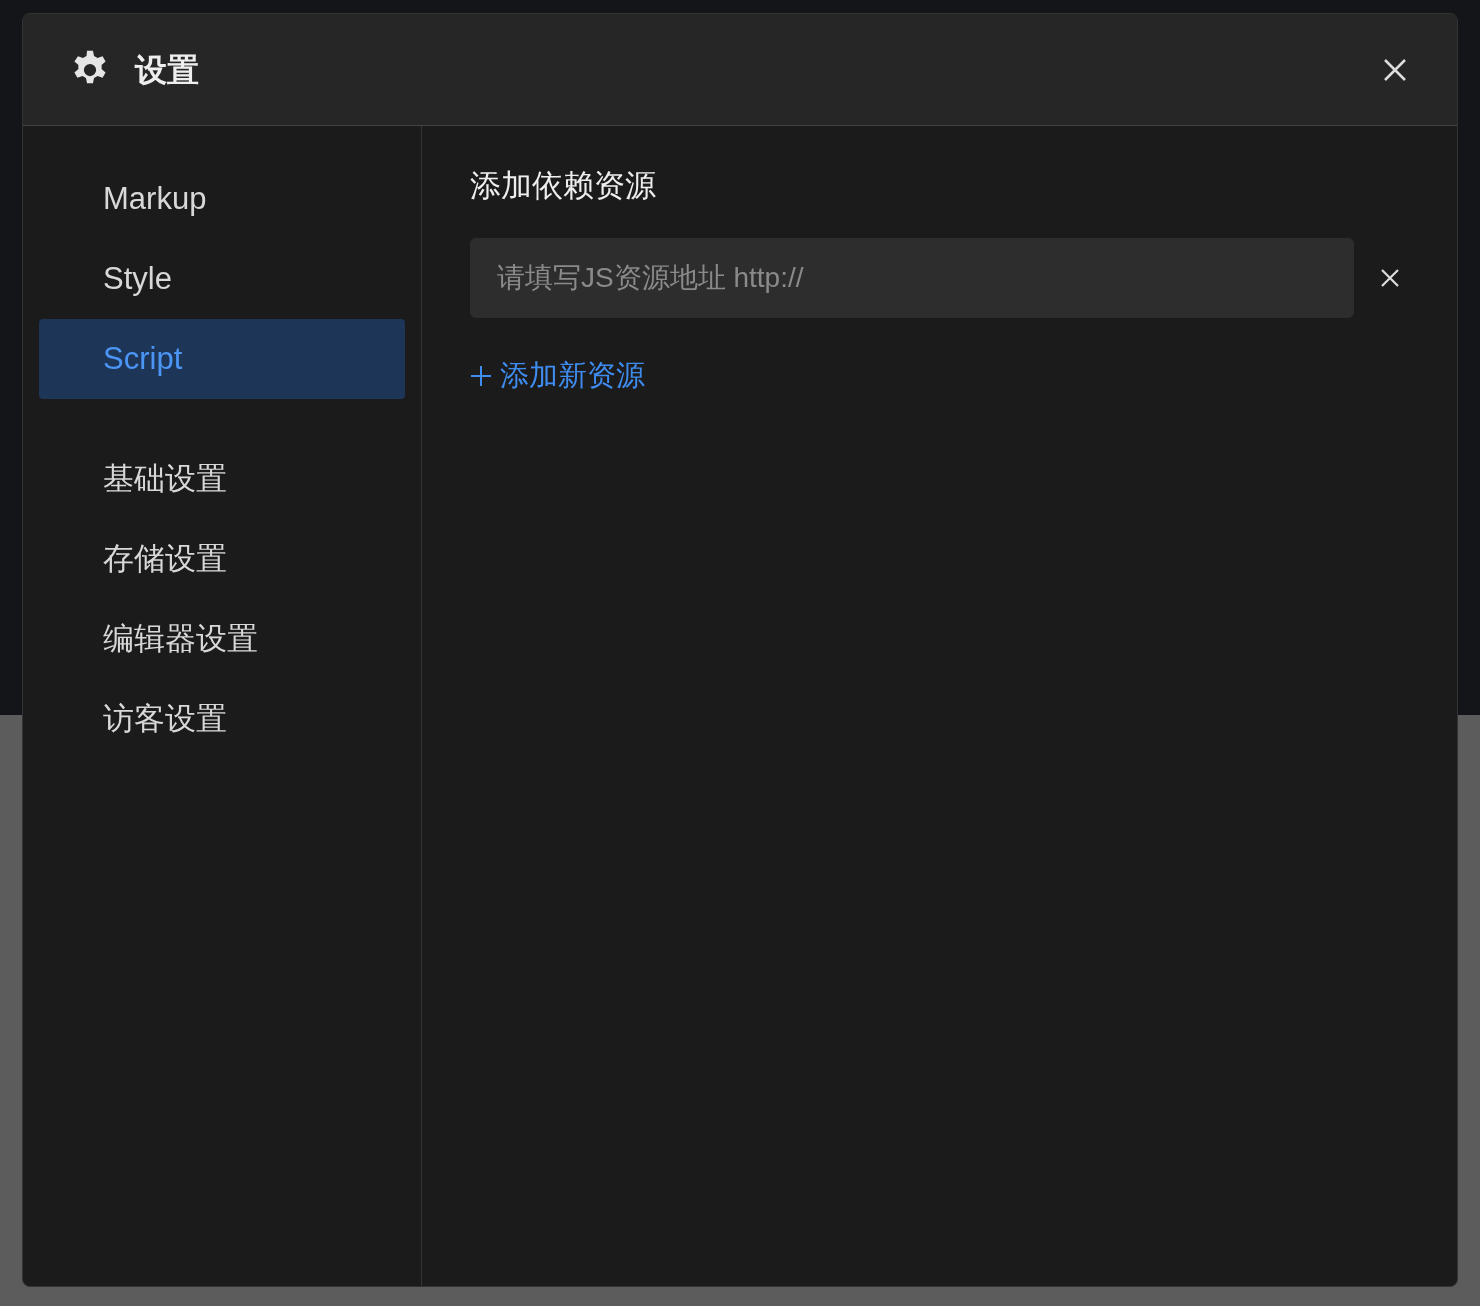  I want to click on sidebar-item: 访客设置, so click(222, 719).